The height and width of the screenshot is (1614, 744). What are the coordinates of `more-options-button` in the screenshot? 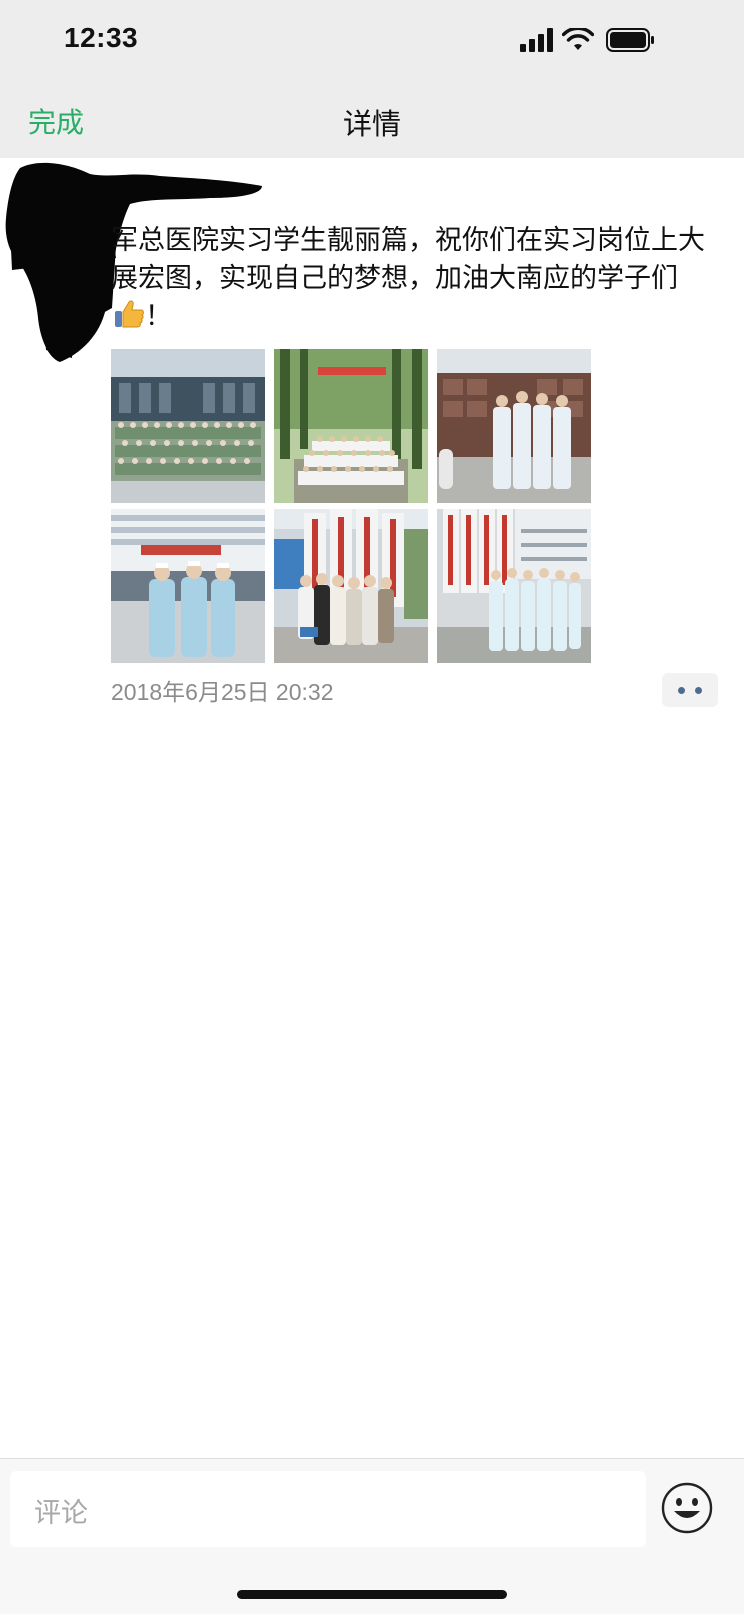 It's located at (690, 690).